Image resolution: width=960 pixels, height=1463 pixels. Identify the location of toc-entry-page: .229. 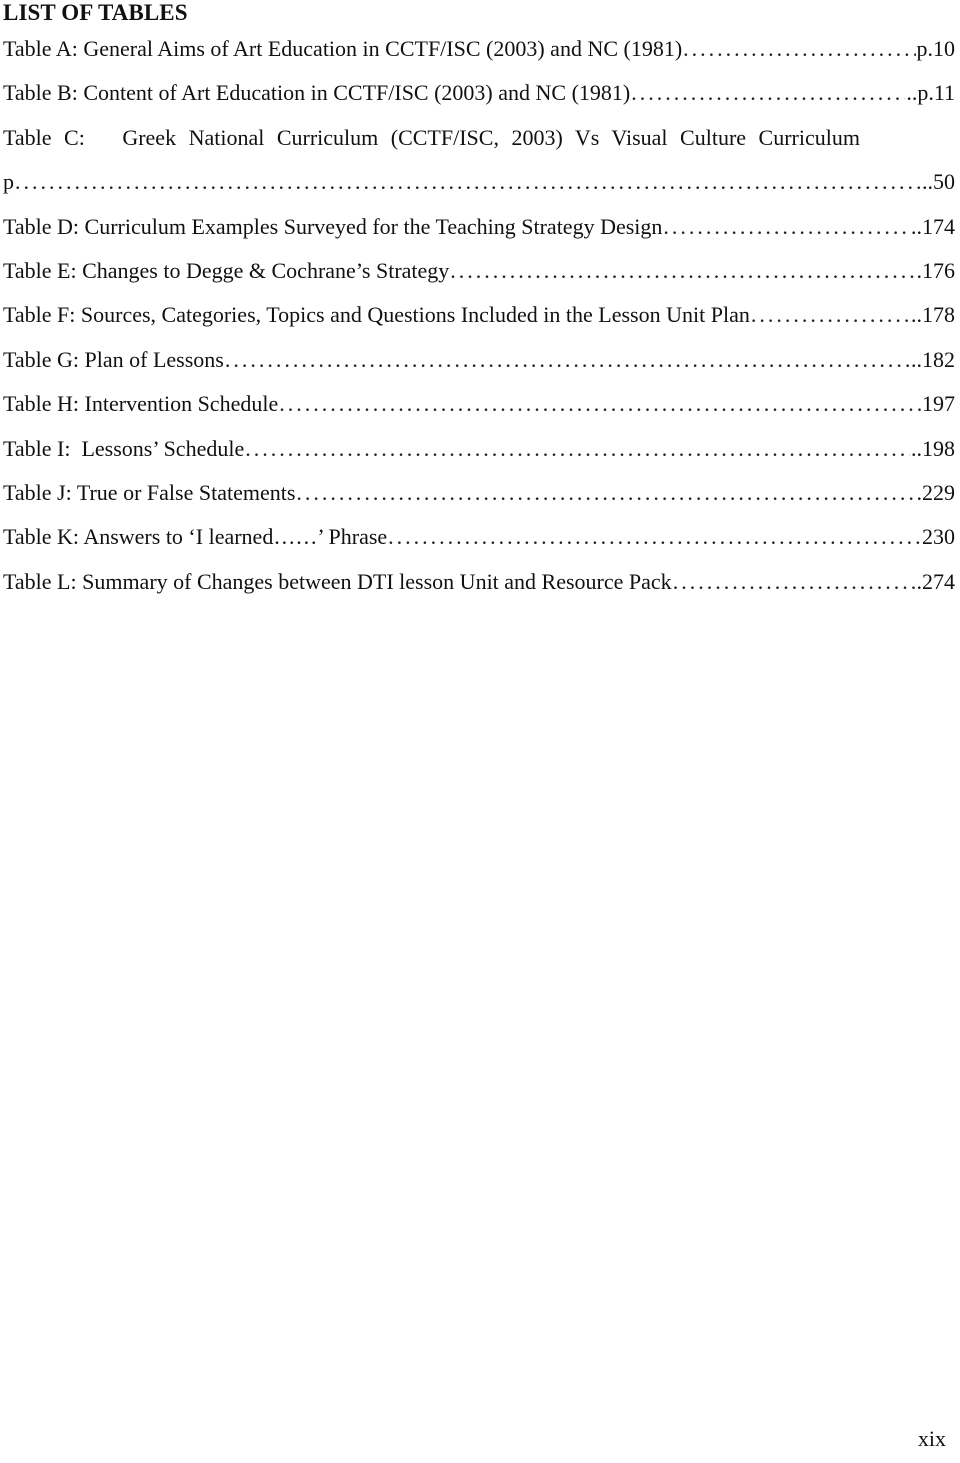
(936, 492).